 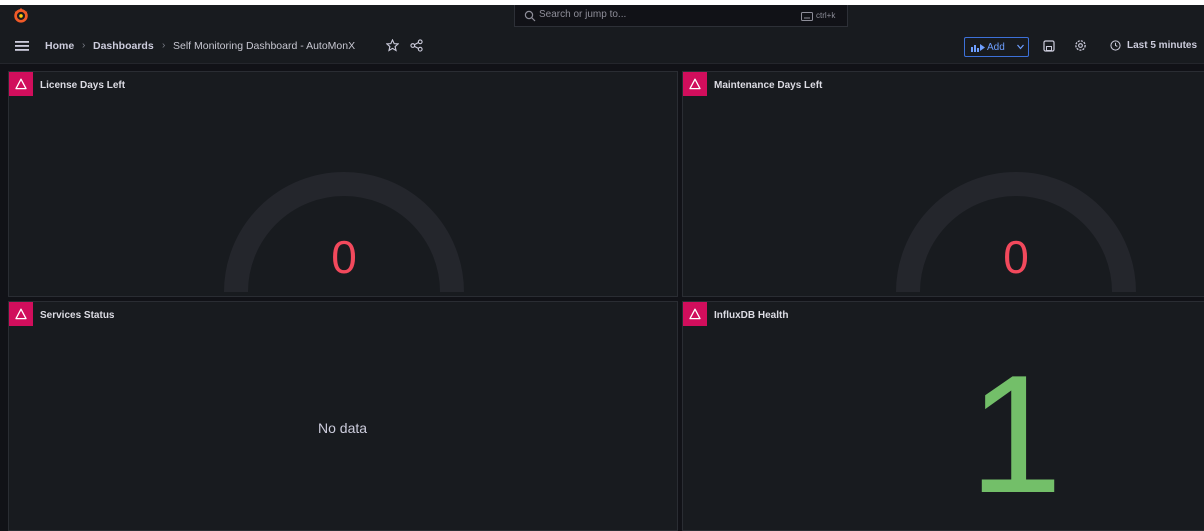 I want to click on add-button-label: Add, so click(x=996, y=47).